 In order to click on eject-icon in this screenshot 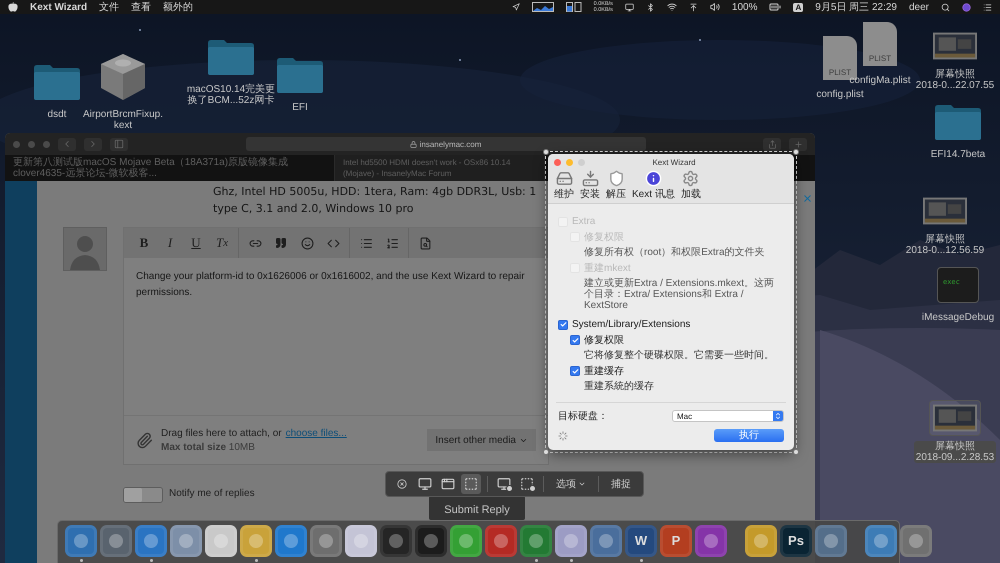, I will do `click(693, 7)`.